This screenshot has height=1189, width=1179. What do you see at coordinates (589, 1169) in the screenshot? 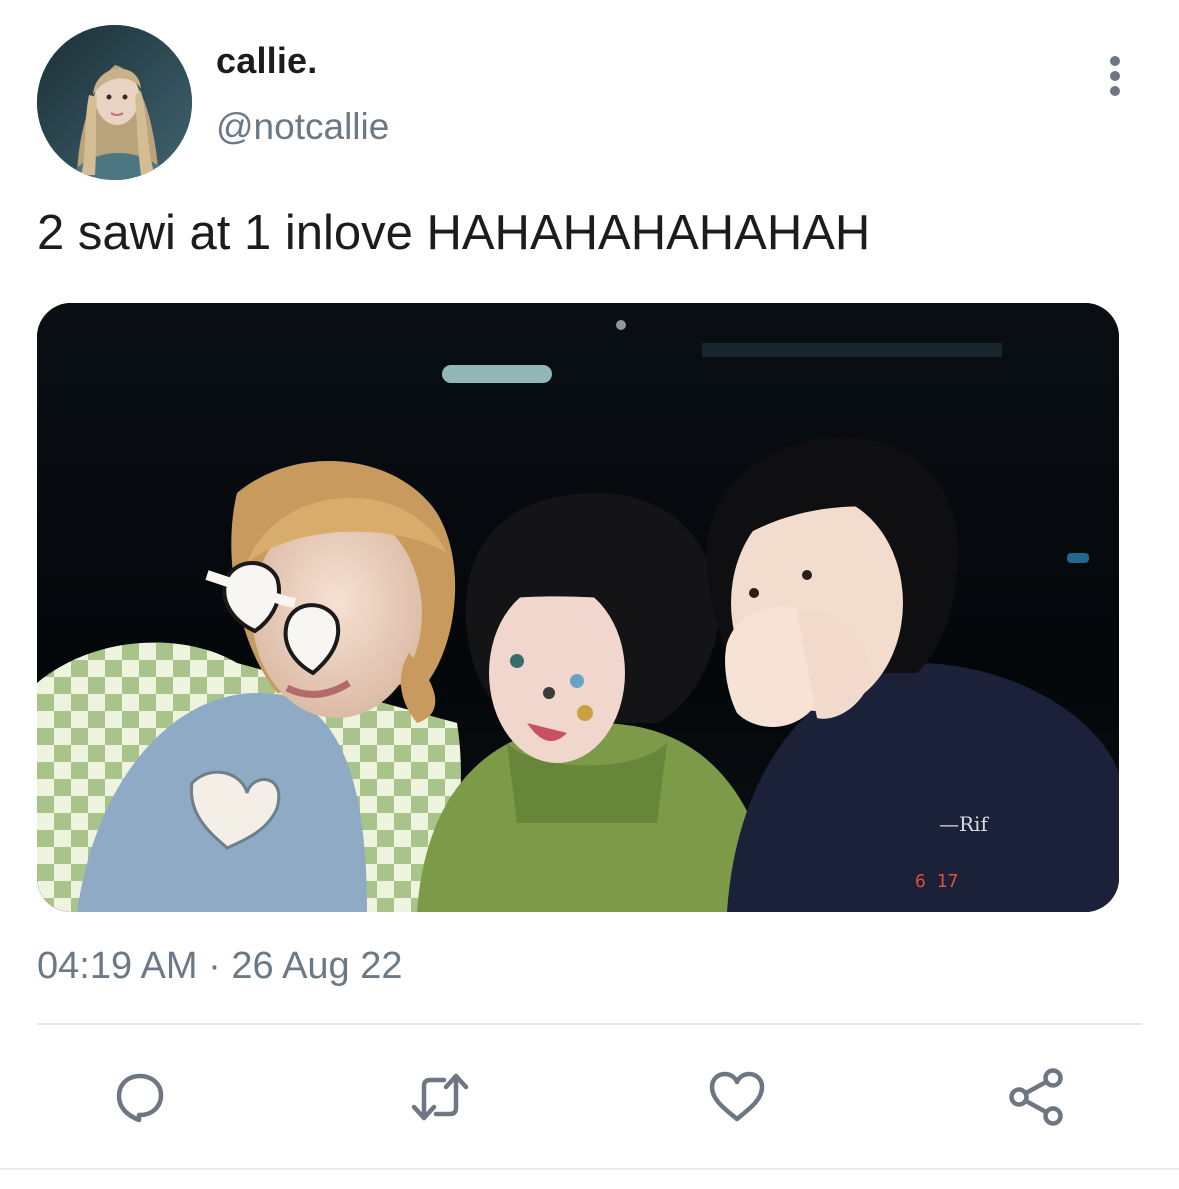
I see `card-bottom-border` at bounding box center [589, 1169].